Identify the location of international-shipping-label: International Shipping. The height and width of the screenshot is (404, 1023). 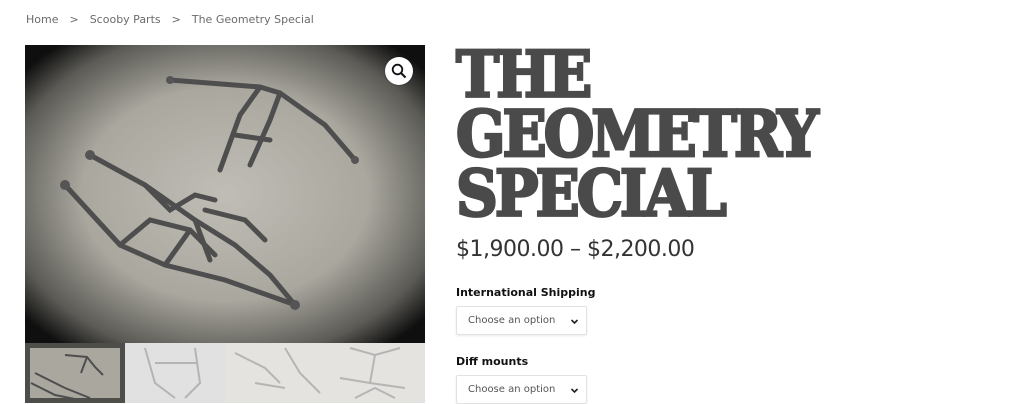
(526, 292).